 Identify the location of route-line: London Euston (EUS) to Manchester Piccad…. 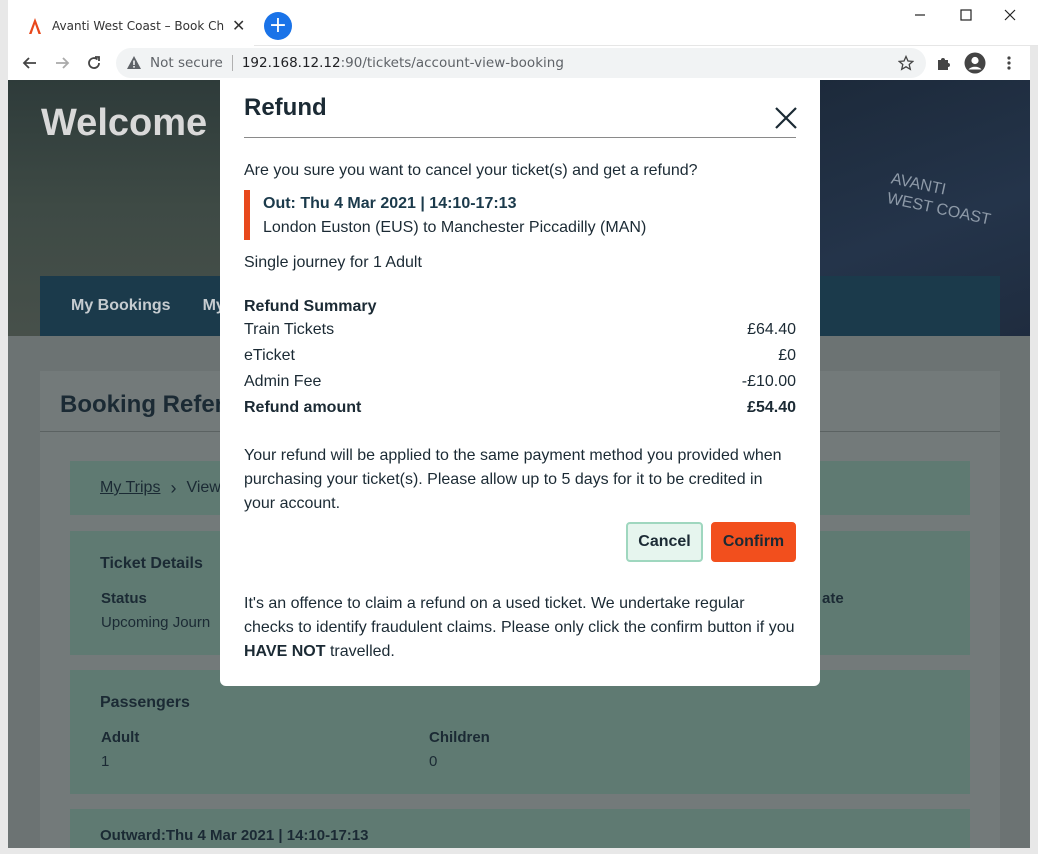
(455, 227).